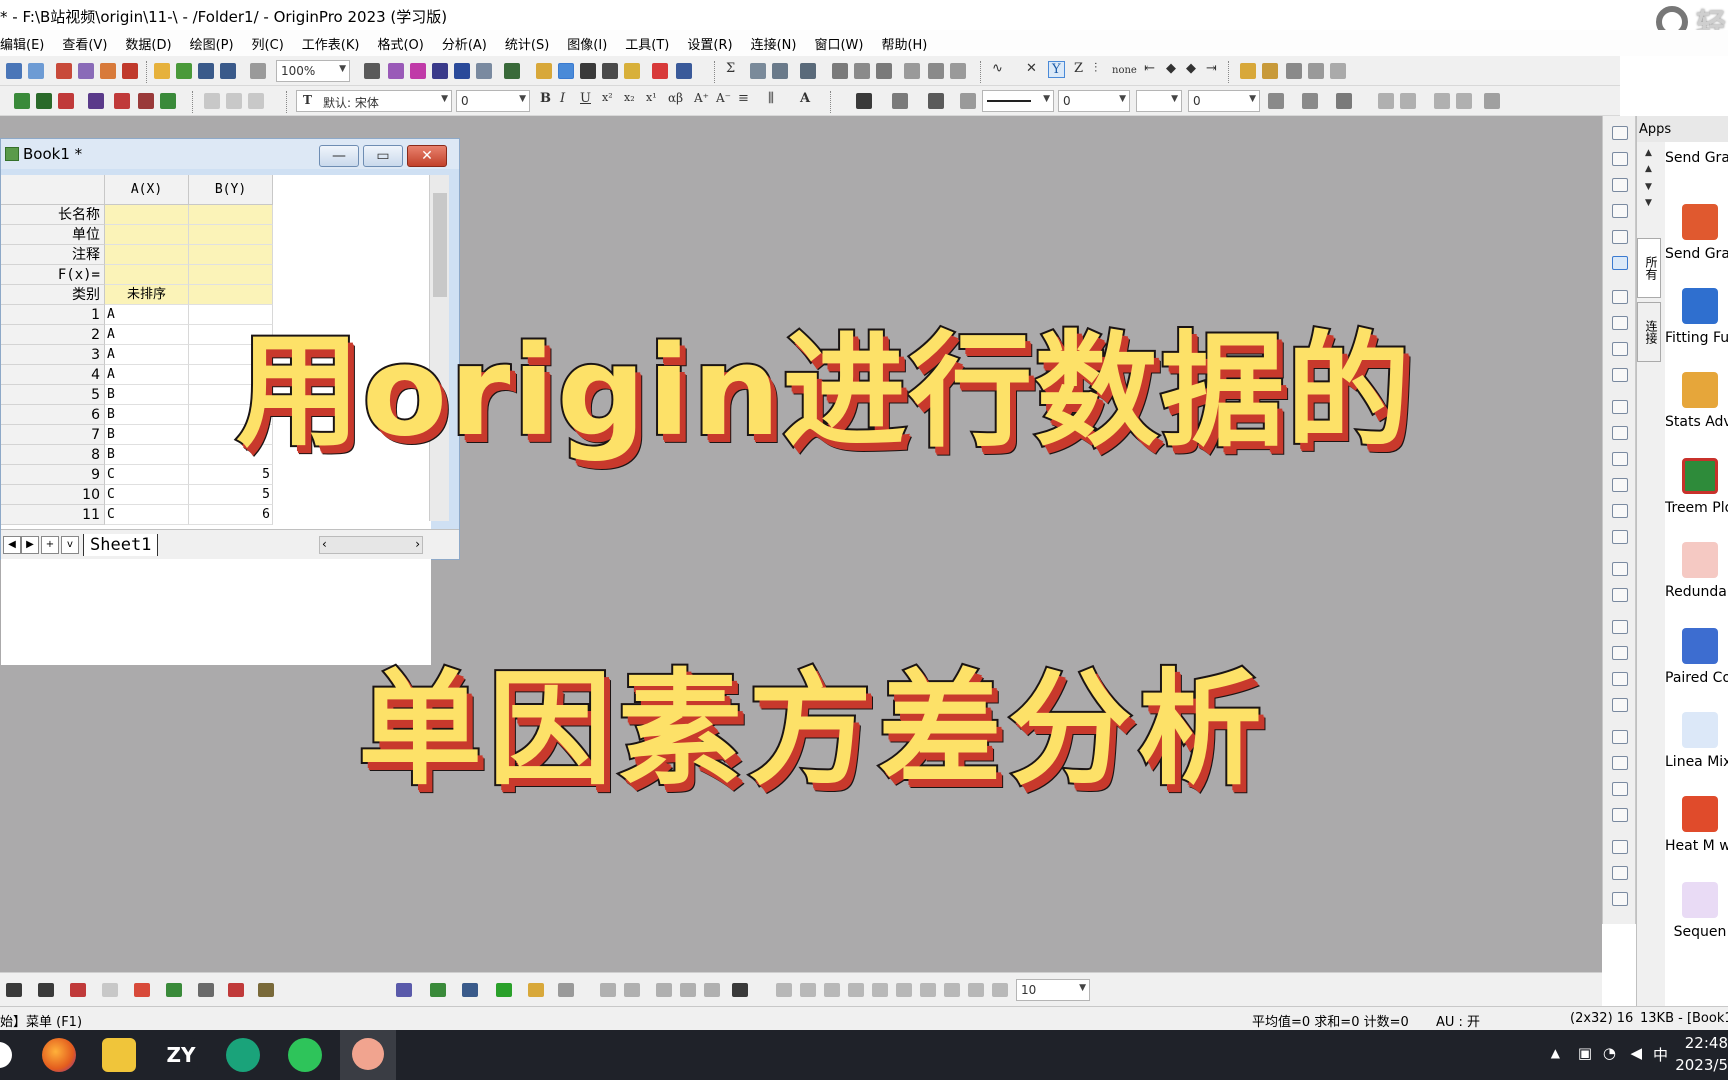 The image size is (1728, 1080). I want to click on hatch-icon, so click(1276, 101).